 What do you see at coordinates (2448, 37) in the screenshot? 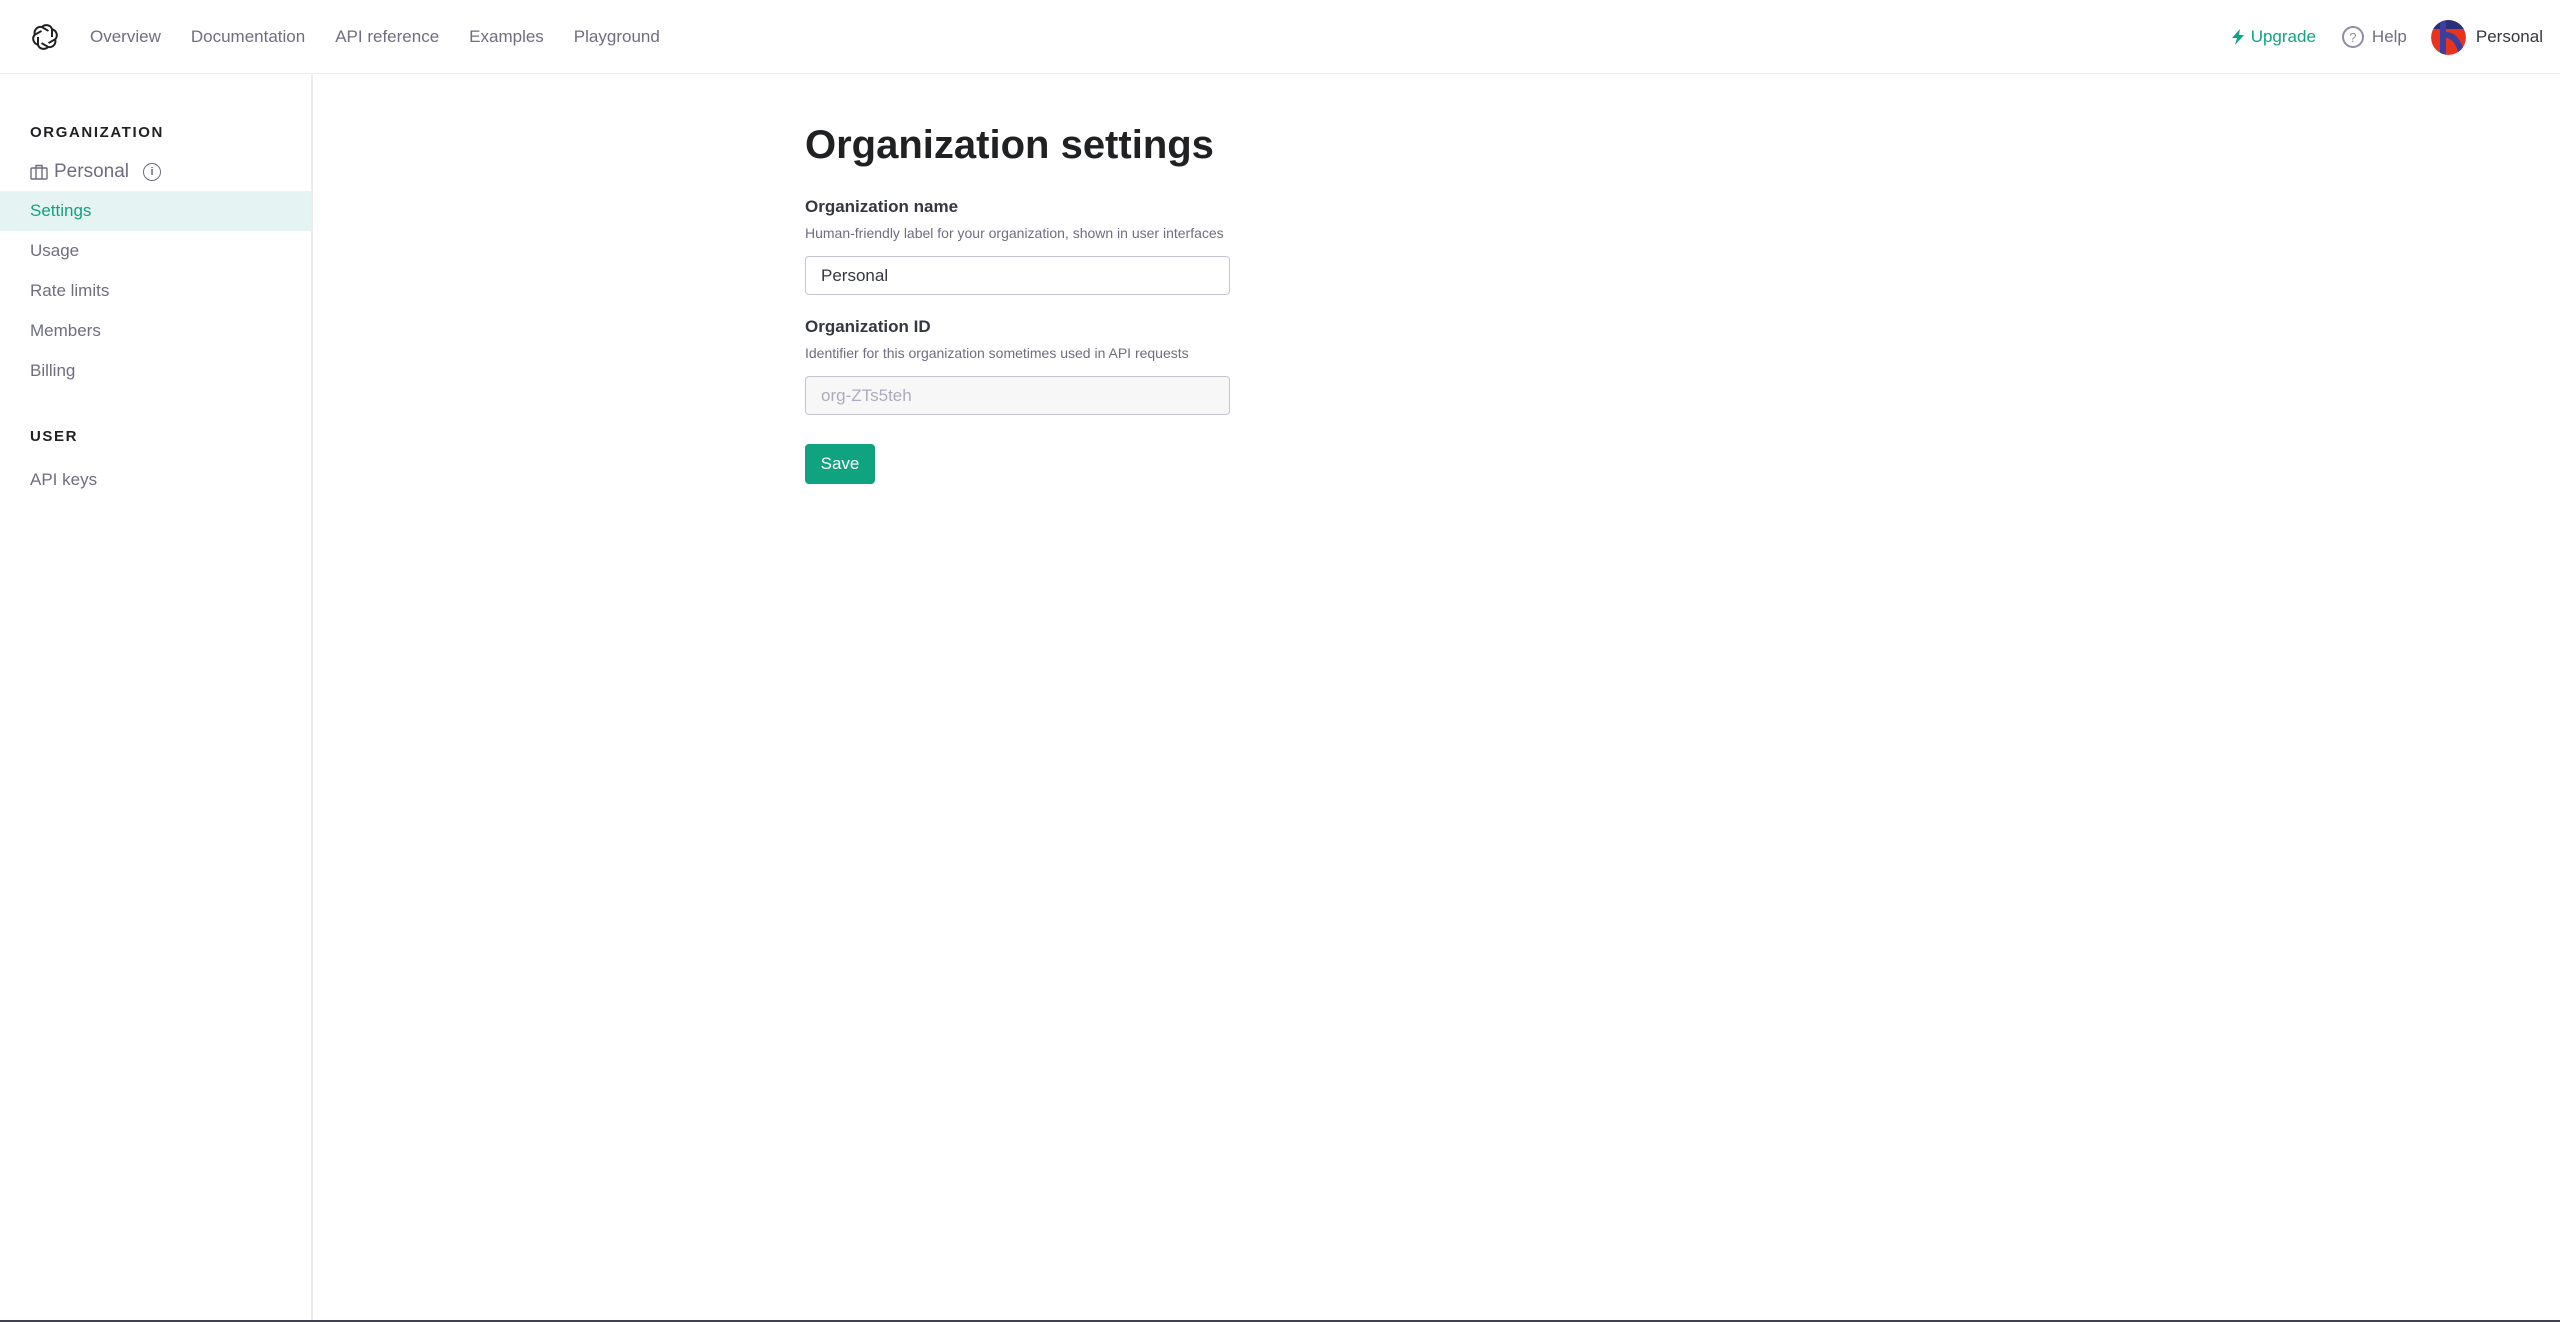
I see `avatar` at bounding box center [2448, 37].